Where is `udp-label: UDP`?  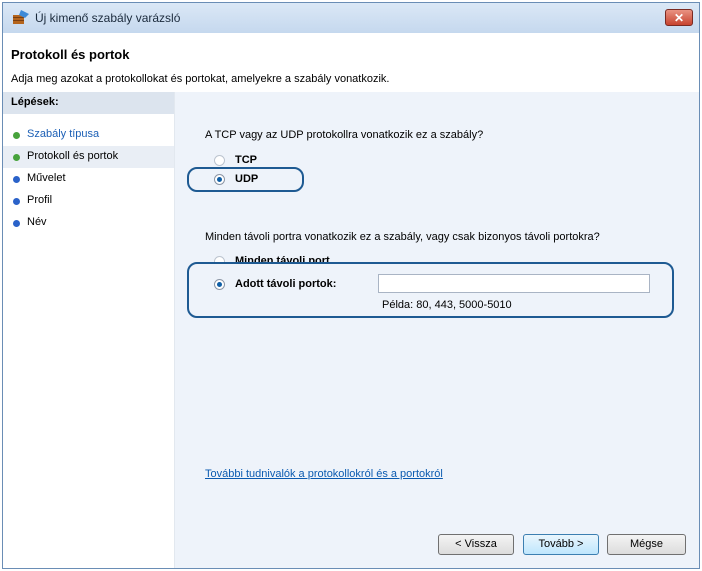
udp-label: UDP is located at coordinates (246, 179).